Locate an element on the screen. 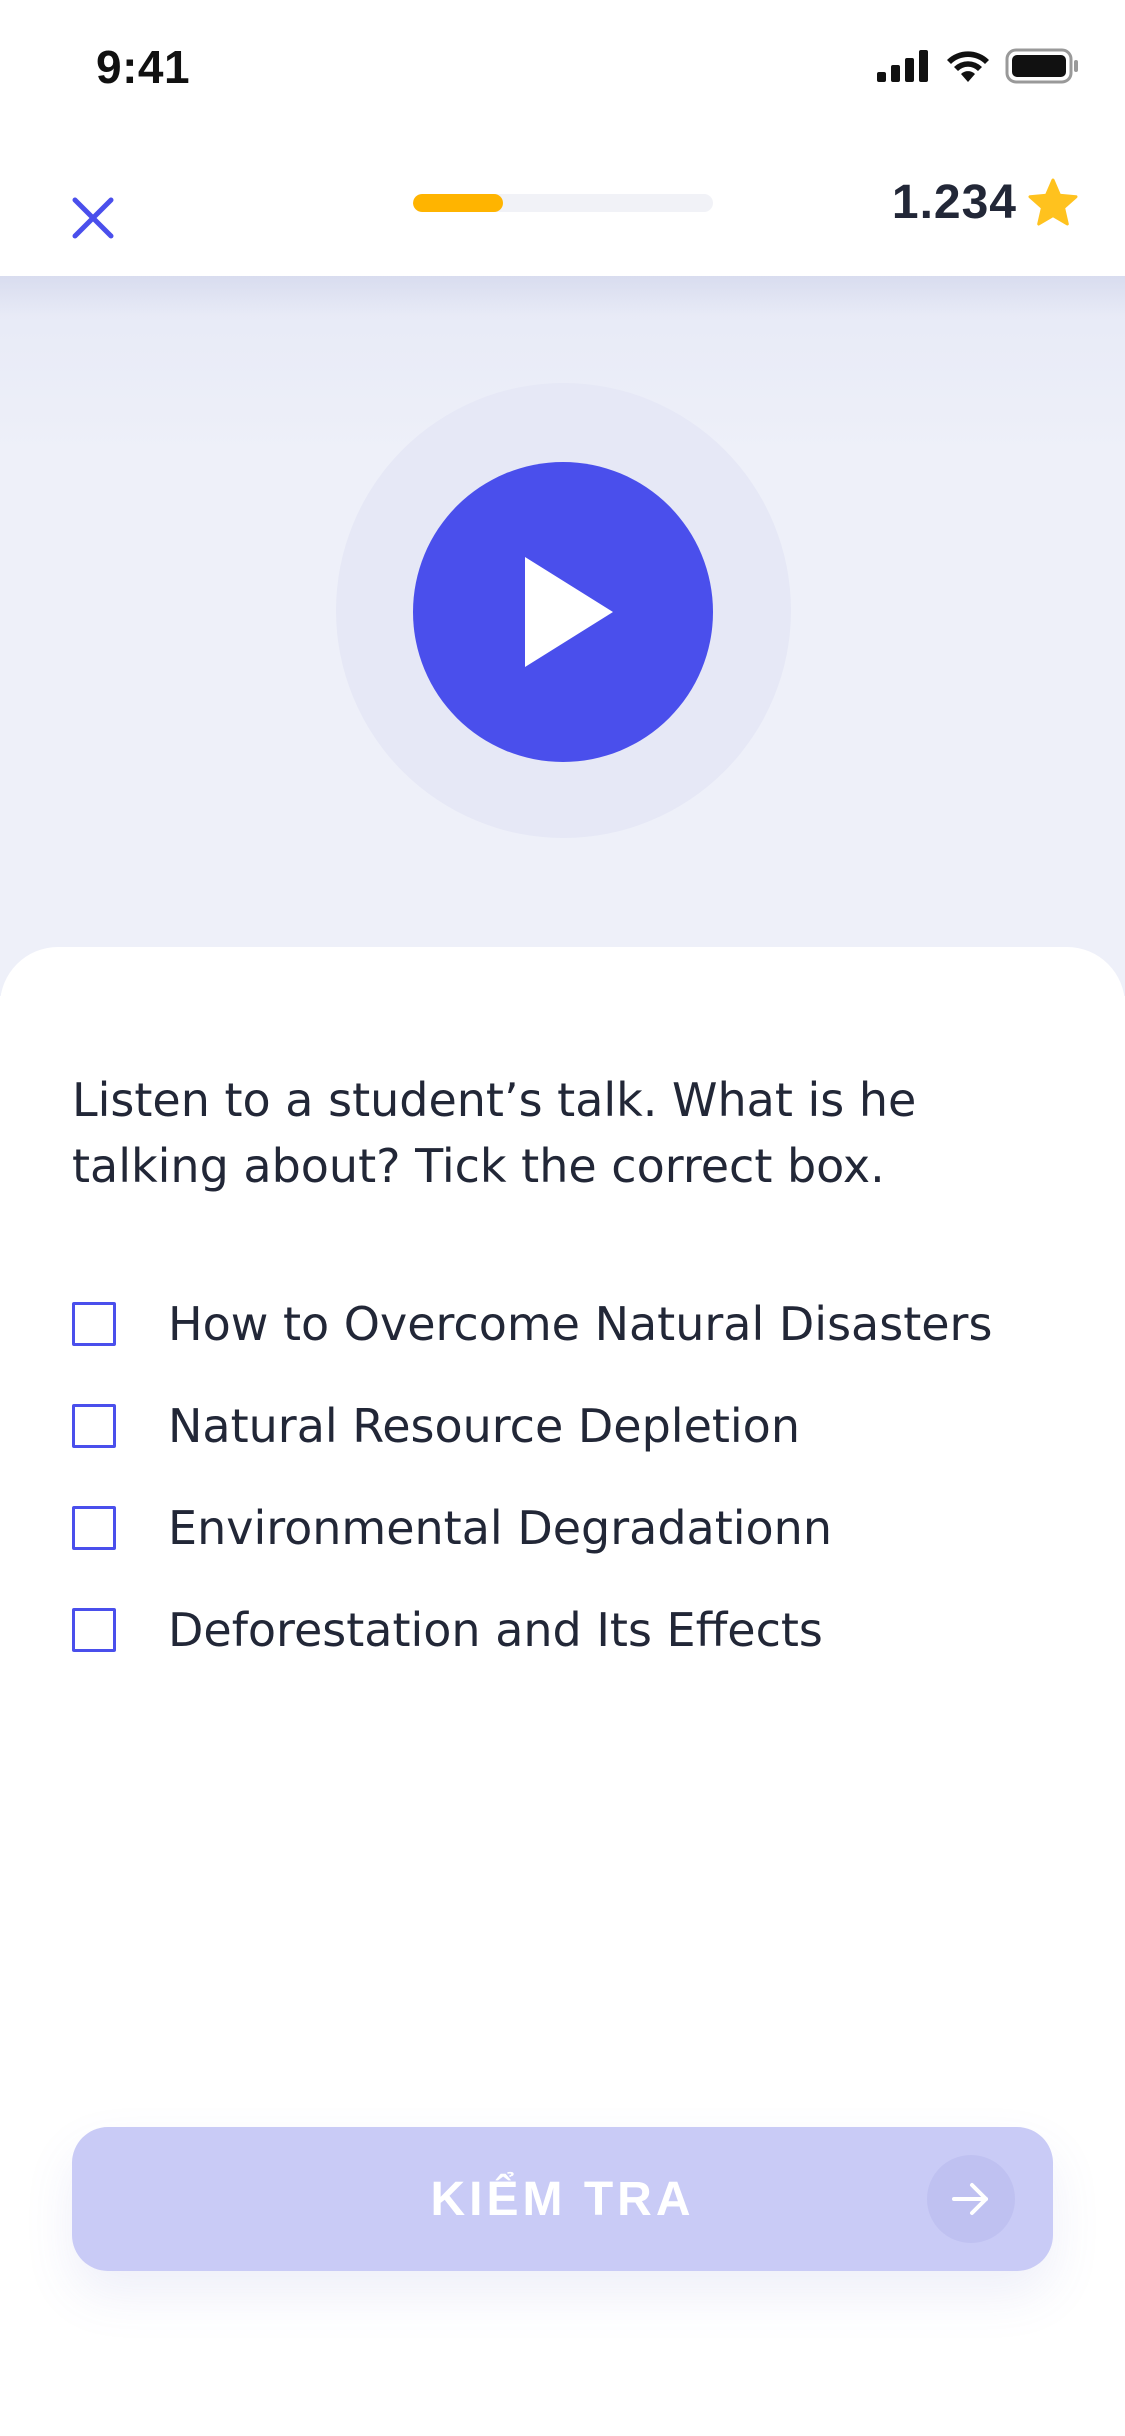 The height and width of the screenshot is (2436, 1125). answer-option-1: How to Overcome Natural Disasters is located at coordinates (572, 1324).